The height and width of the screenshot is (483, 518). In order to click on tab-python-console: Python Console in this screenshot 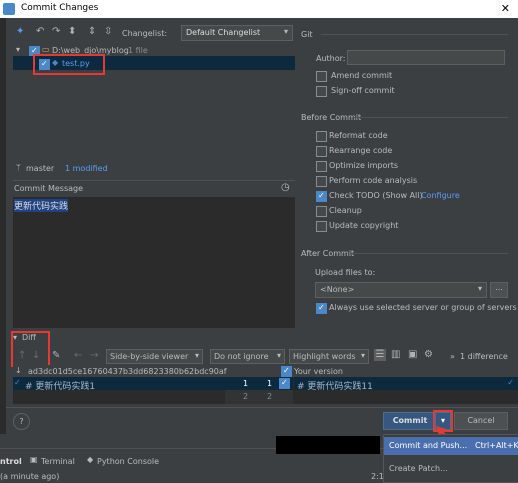, I will do `click(128, 461)`.